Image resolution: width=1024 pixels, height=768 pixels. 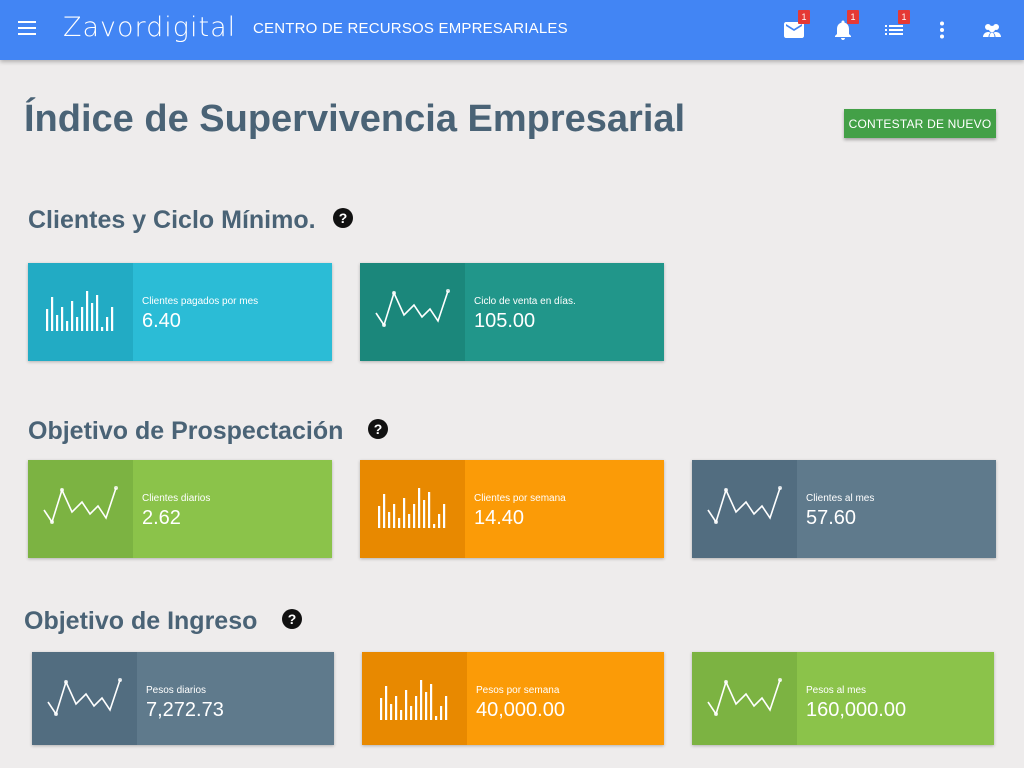 What do you see at coordinates (840, 498) in the screenshot?
I see `metric-label: Clientes al mes` at bounding box center [840, 498].